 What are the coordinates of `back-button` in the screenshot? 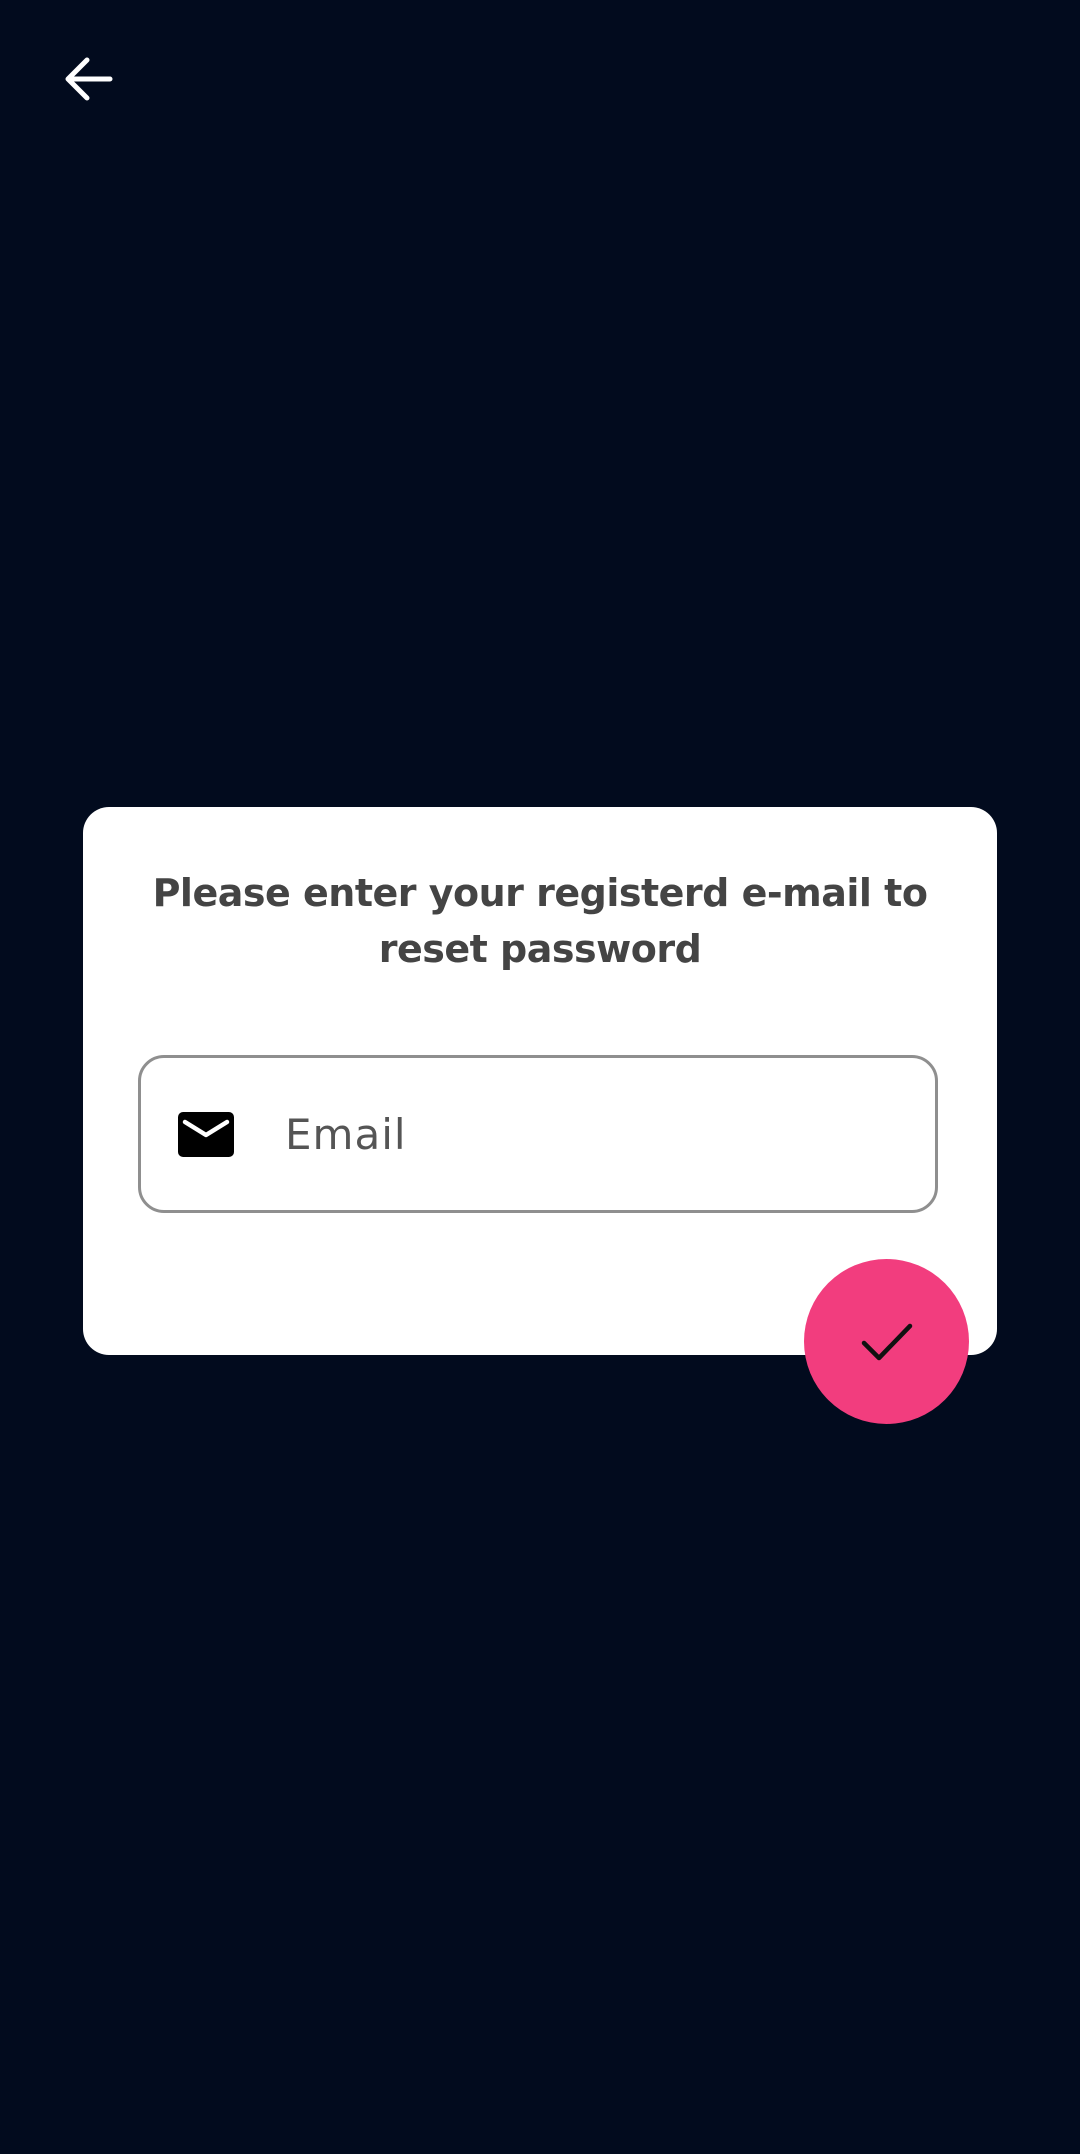 It's located at (88, 79).